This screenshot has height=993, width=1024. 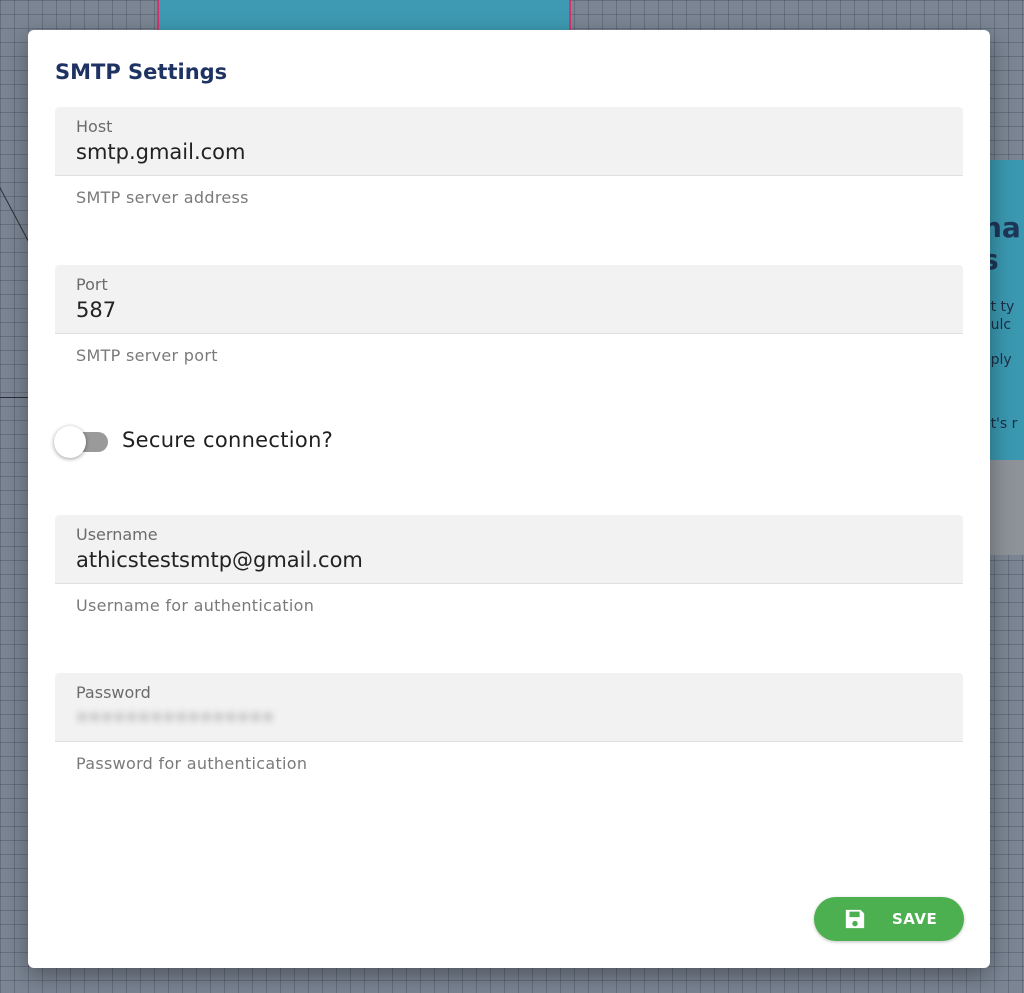 I want to click on host-field: Host, so click(x=509, y=141).